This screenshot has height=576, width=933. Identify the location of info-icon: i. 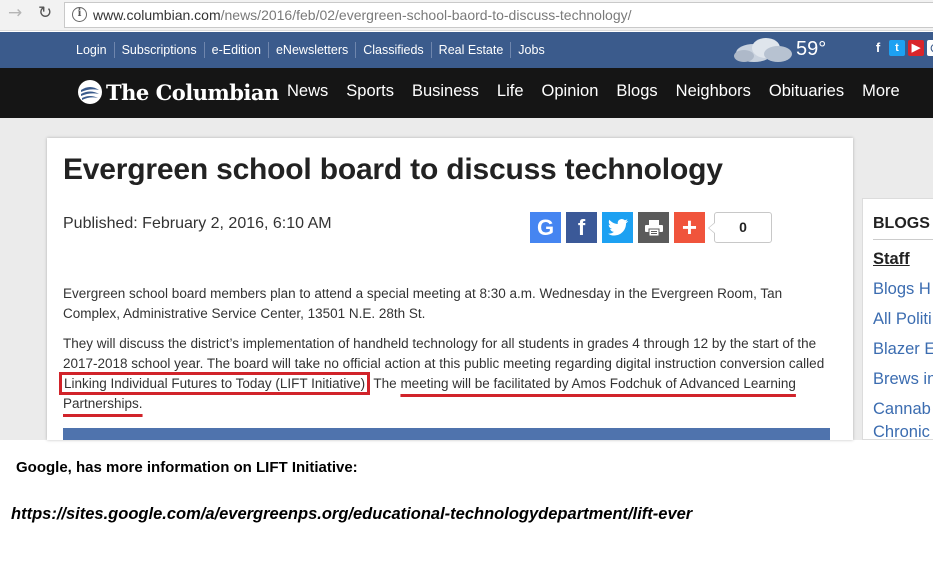
(79, 14).